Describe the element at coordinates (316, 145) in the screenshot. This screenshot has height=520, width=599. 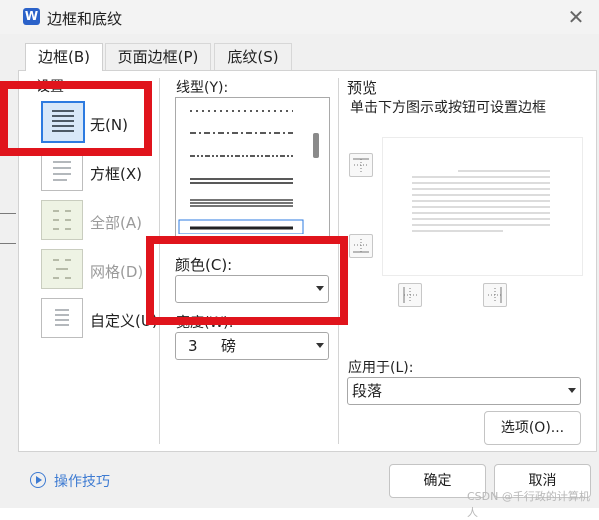
I see `line-style-scrollbar` at that location.